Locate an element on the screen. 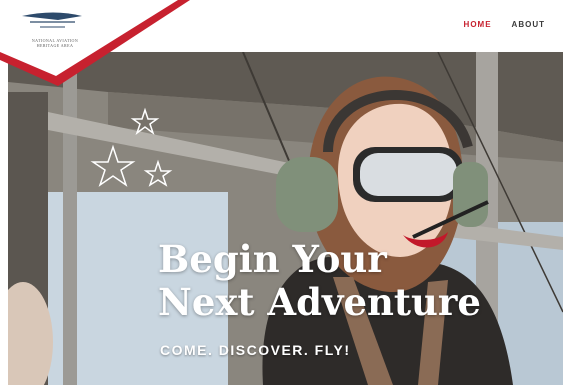 Image resolution: width=563 pixels, height=385 pixels. logo-text-line2: HERITAGE AREA is located at coordinates (55, 45).